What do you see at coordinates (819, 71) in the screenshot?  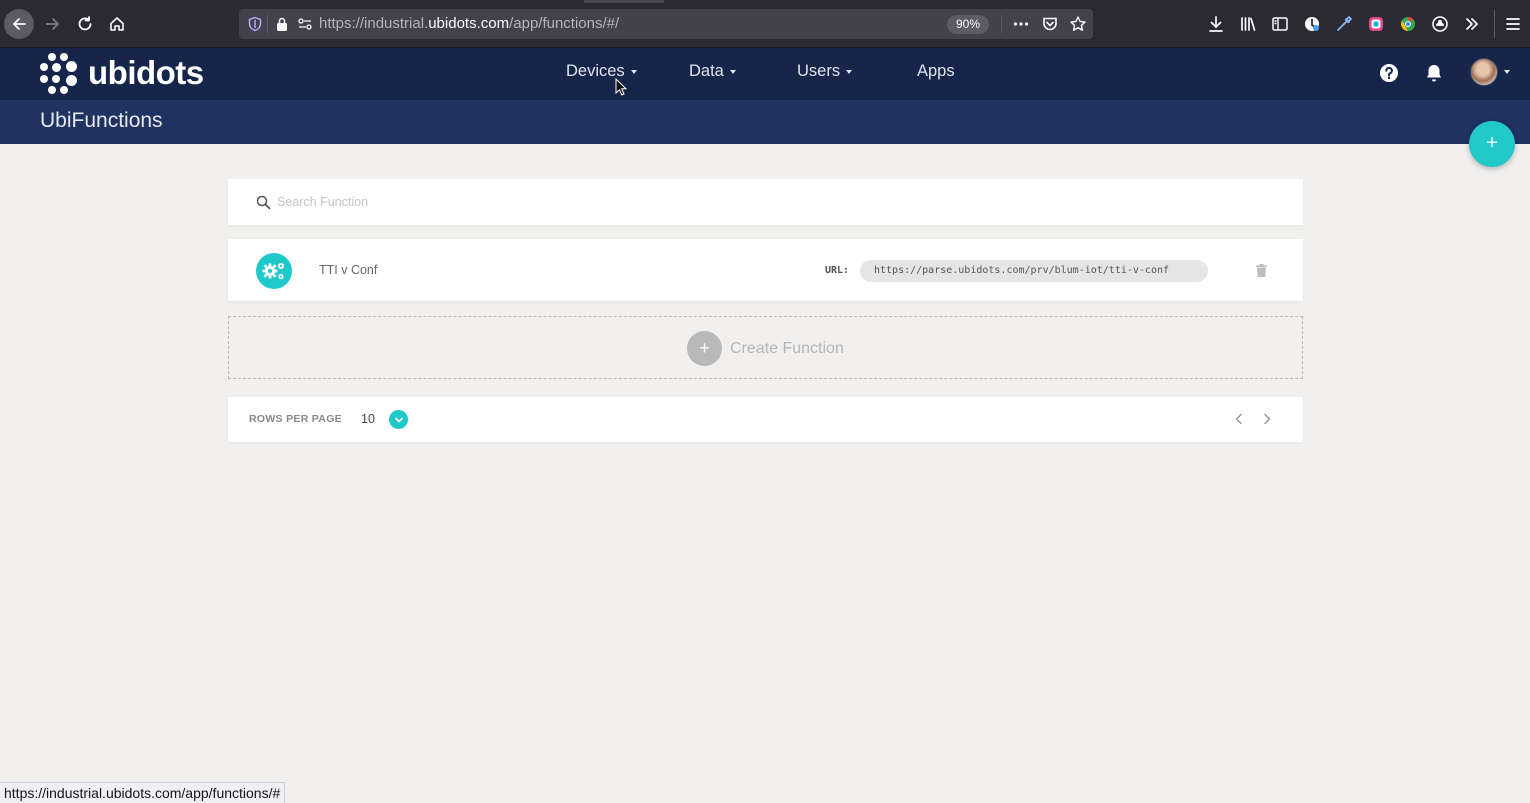 I see `nav-users-label: Users` at bounding box center [819, 71].